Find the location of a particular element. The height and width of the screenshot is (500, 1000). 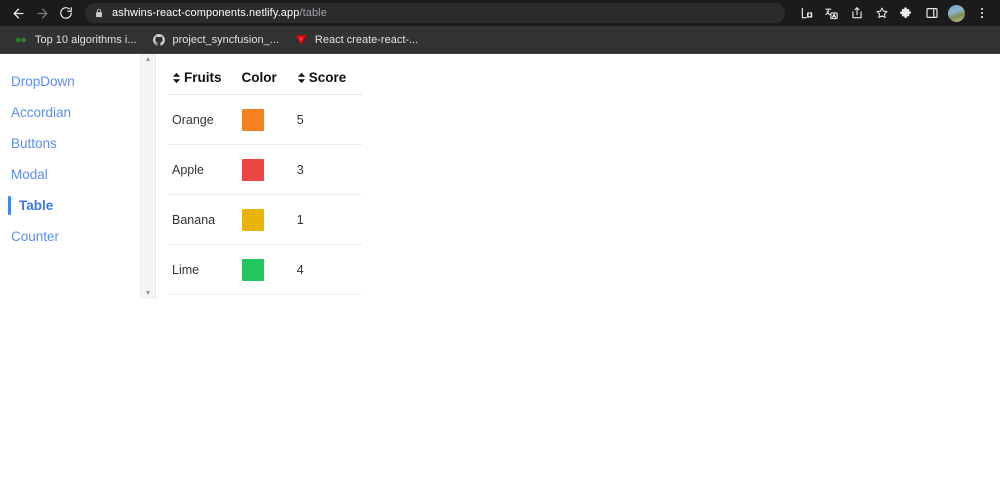

table-row: Banana 1 is located at coordinates (265, 219).